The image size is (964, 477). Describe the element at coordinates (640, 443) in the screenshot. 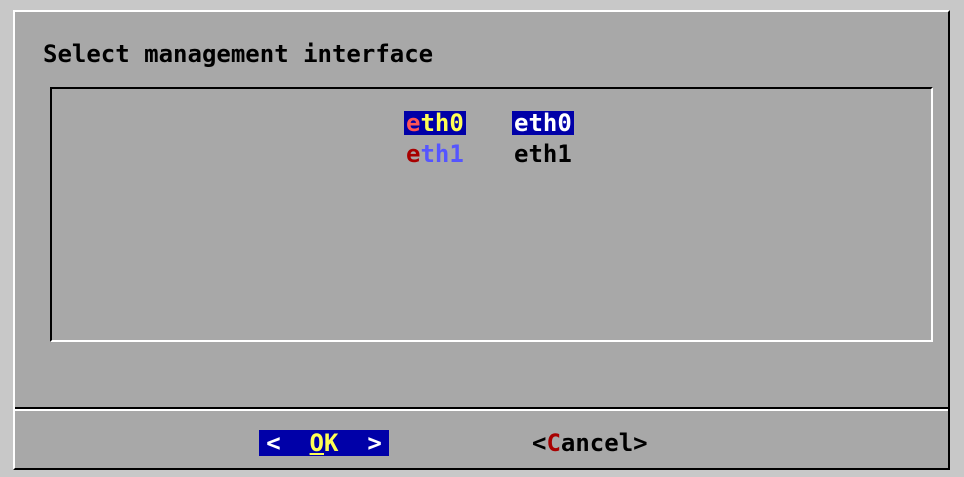

I see `cancel-right-bracket: >` at that location.